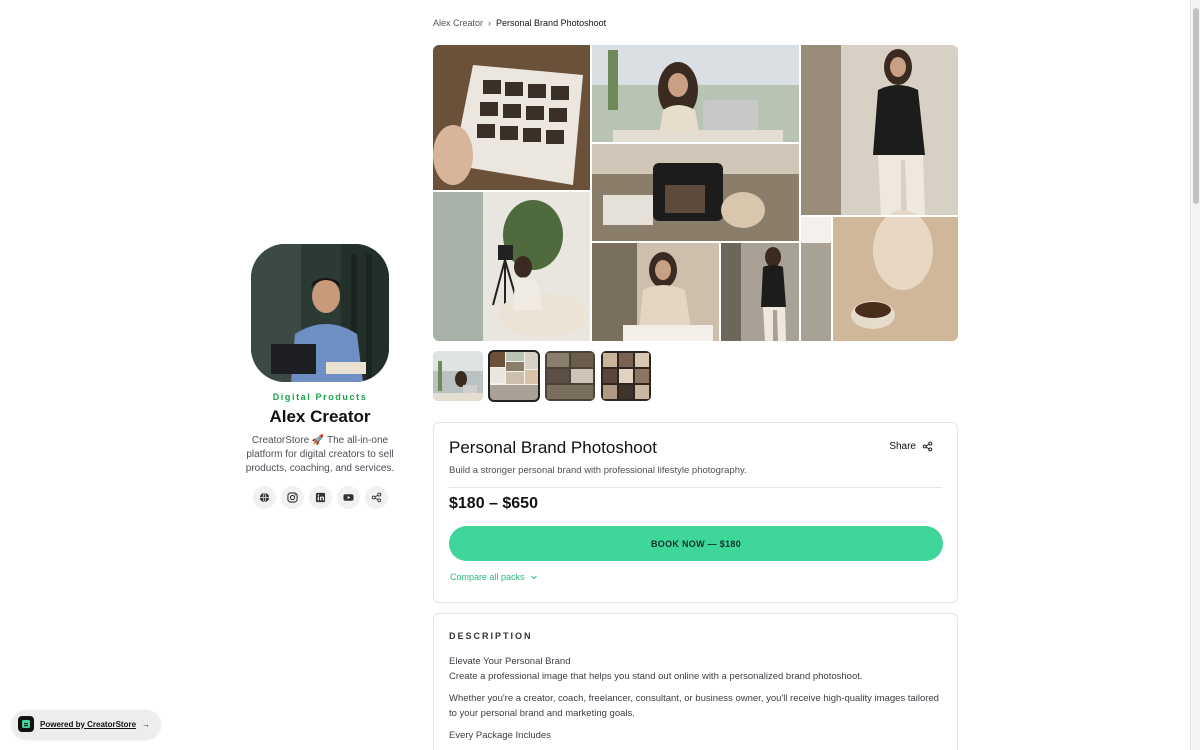 The height and width of the screenshot is (750, 1200). What do you see at coordinates (491, 636) in the screenshot?
I see `description-heading: DESCRIPTION` at bounding box center [491, 636].